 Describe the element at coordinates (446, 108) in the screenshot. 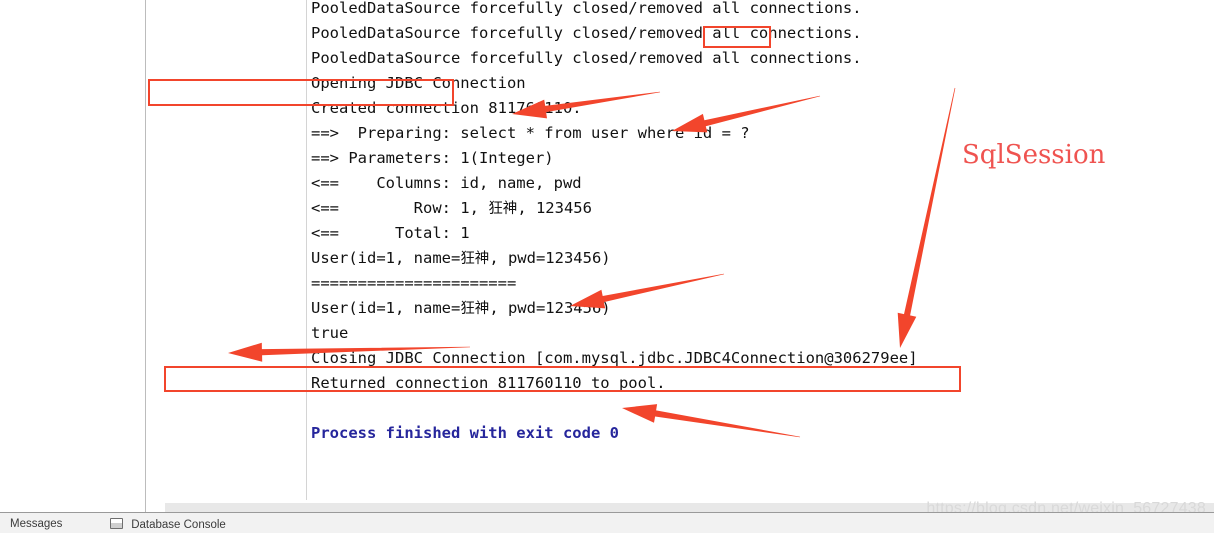

I see `console-line: Created connection 811760110.` at that location.